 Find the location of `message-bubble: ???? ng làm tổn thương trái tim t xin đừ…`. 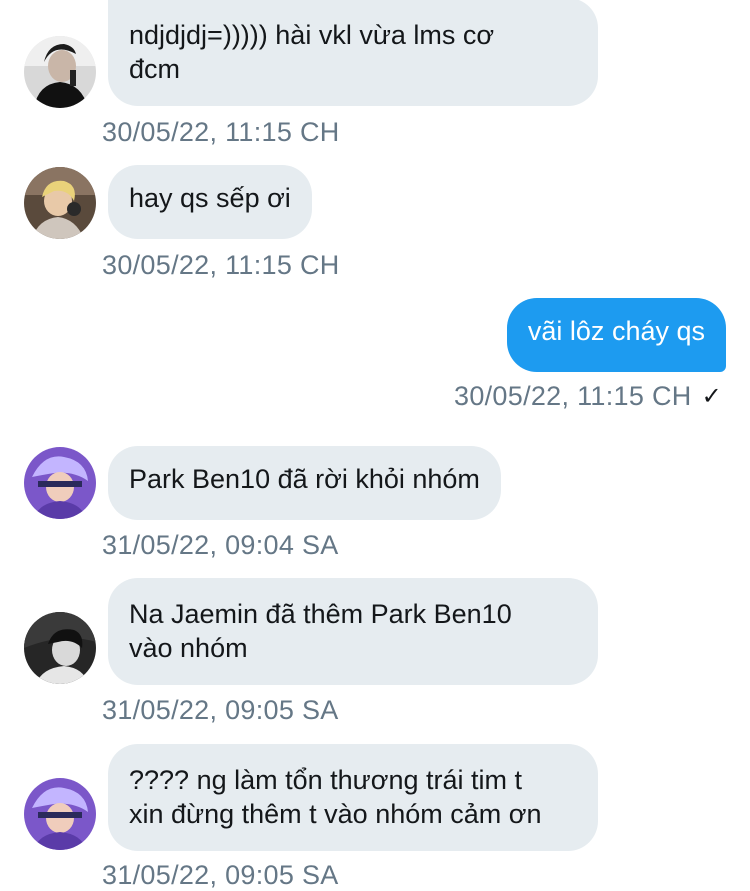

message-bubble: ???? ng làm tổn thương trái tim t xin đừ… is located at coordinates (353, 797).